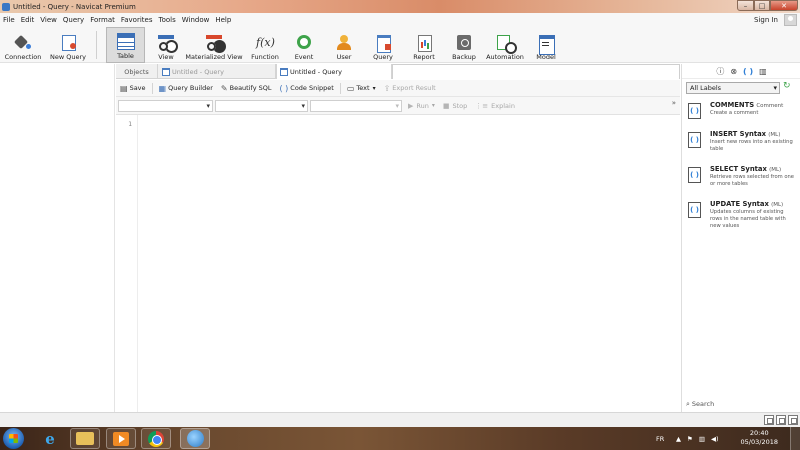  I want to click on menu-query: Query, so click(73, 20).